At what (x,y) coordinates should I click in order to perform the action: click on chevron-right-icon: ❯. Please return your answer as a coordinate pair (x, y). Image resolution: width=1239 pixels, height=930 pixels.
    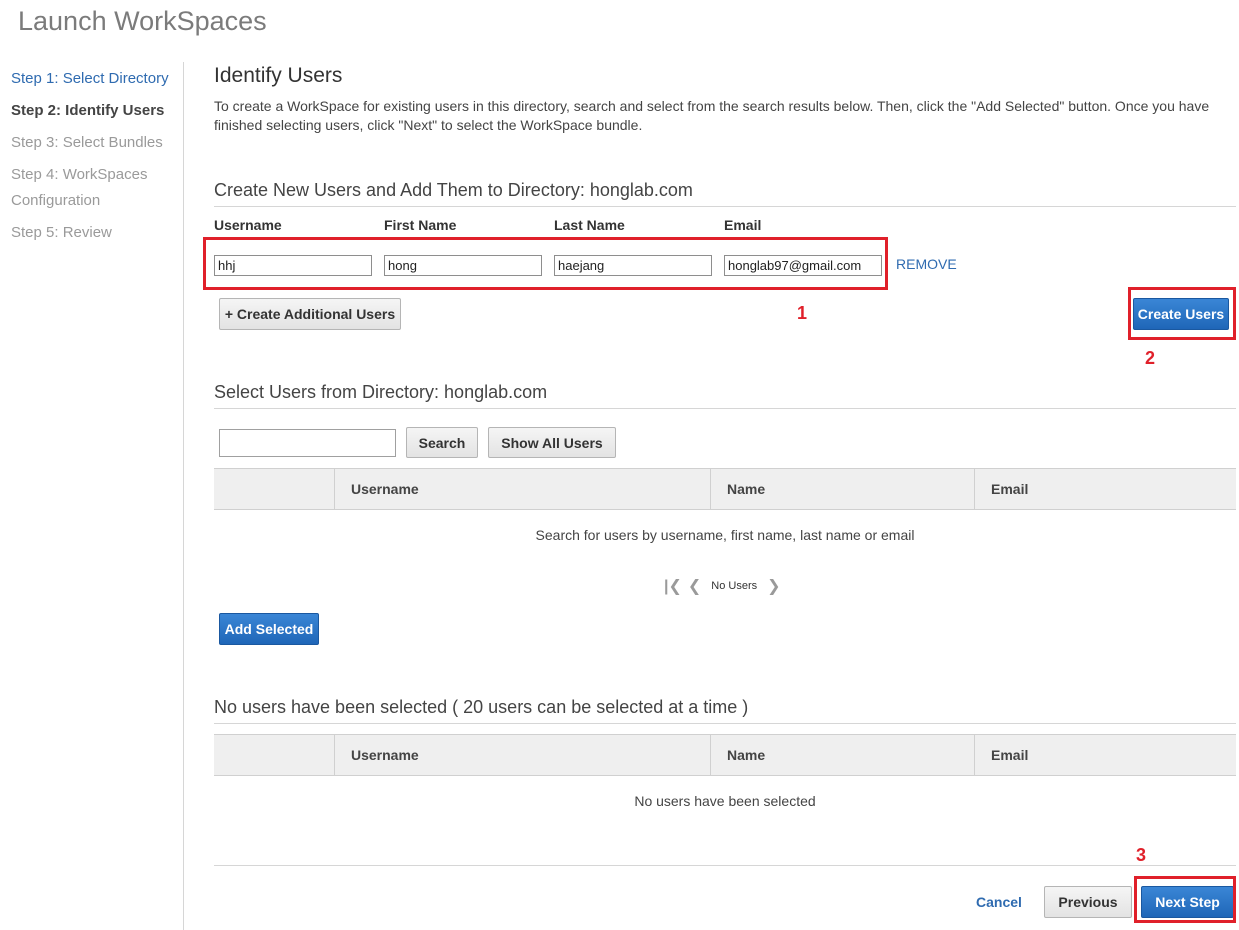
    Looking at the image, I should click on (773, 586).